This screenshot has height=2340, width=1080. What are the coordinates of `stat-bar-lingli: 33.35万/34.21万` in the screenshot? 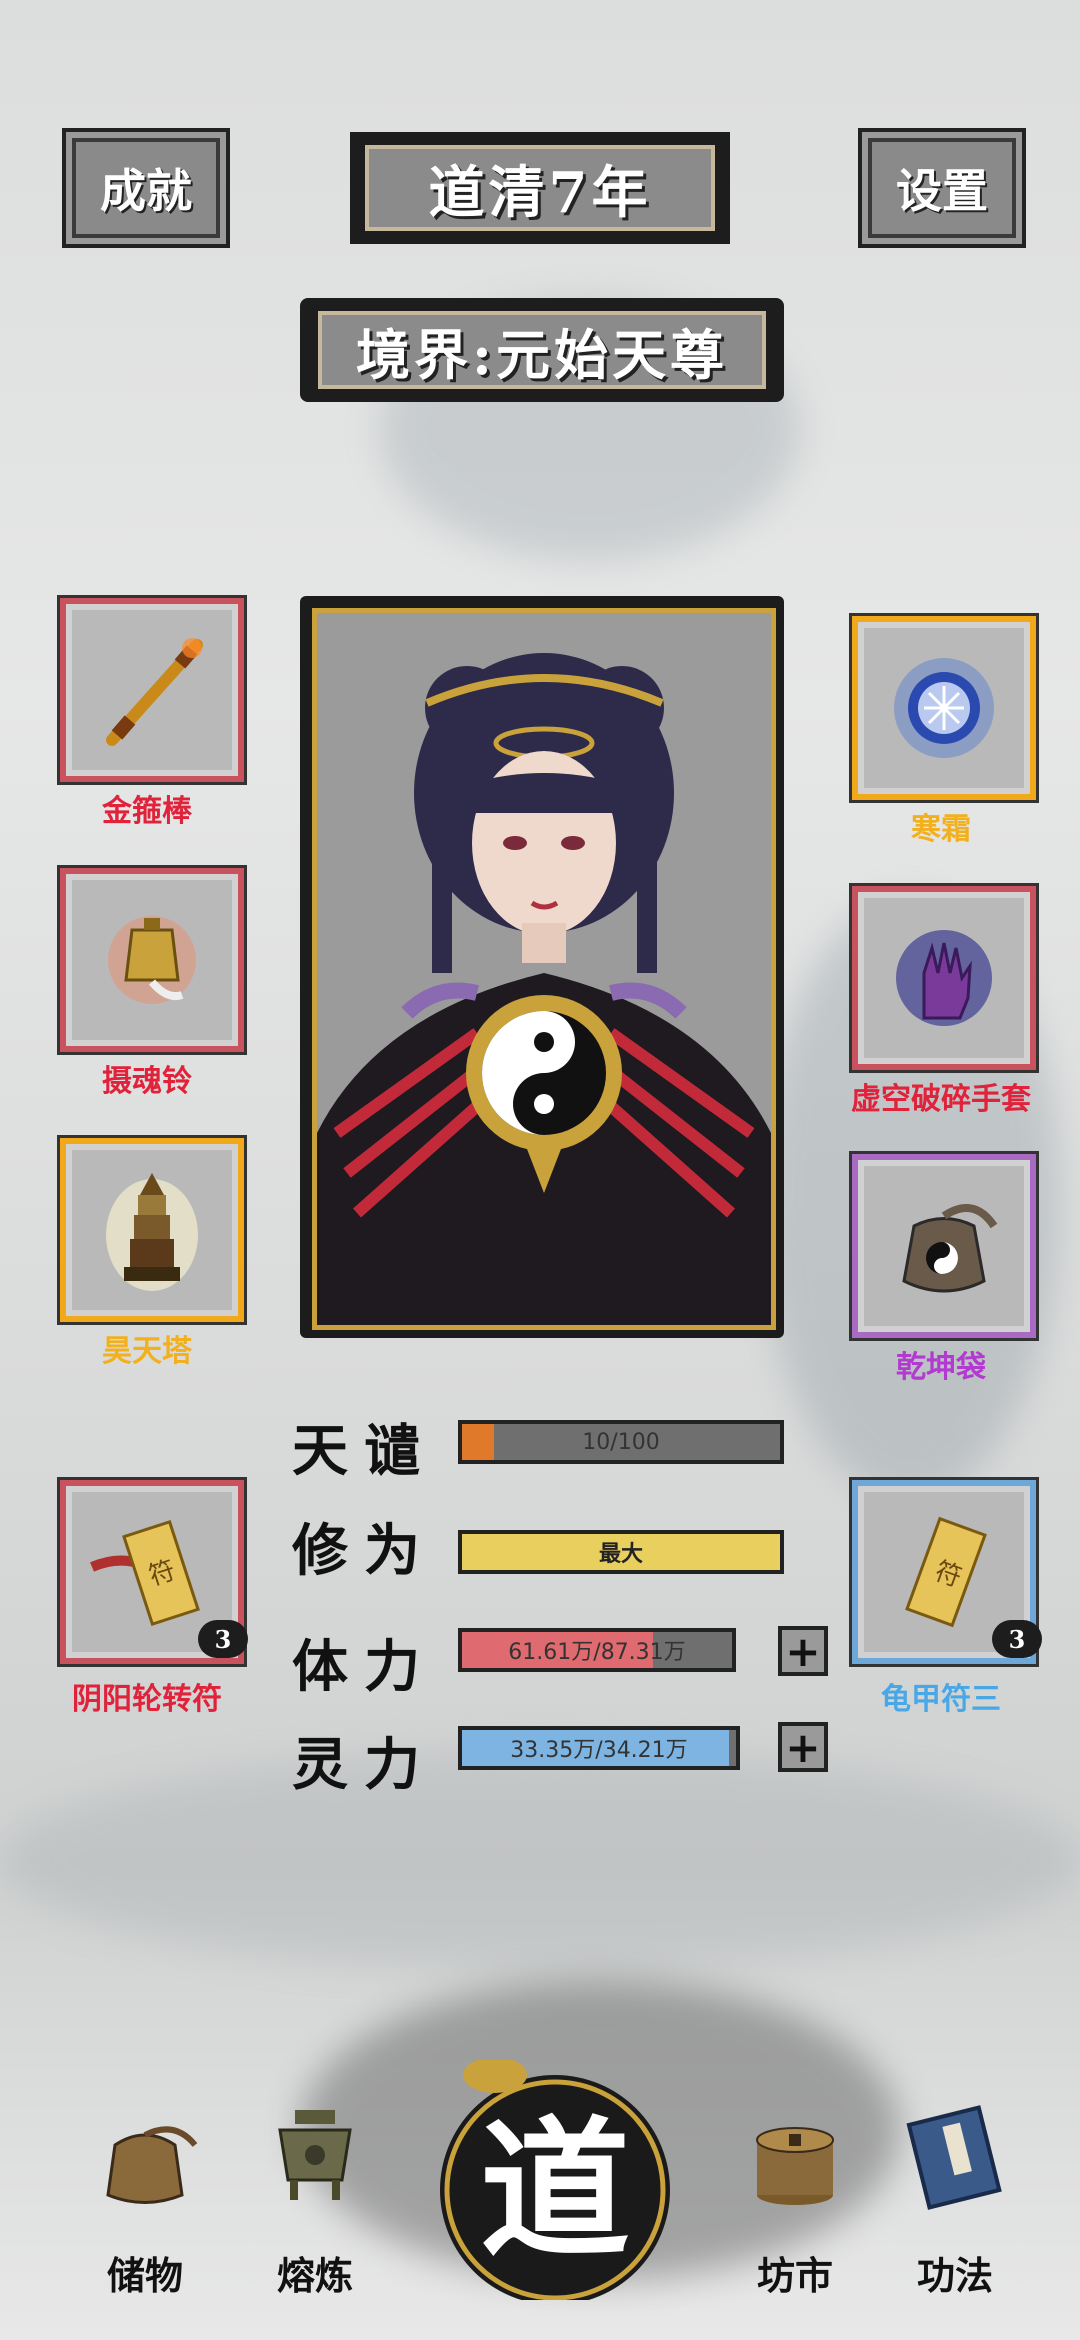 It's located at (599, 1748).